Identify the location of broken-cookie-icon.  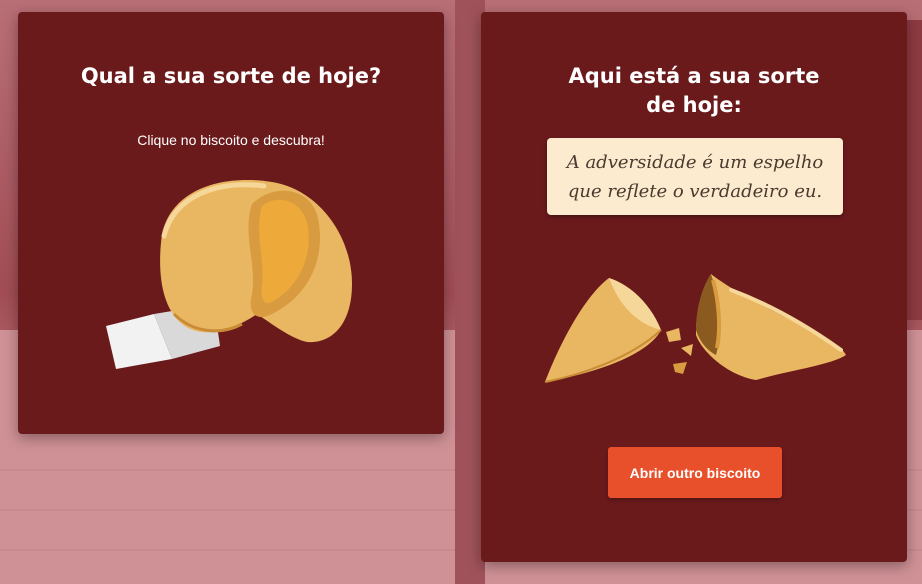
(695, 328).